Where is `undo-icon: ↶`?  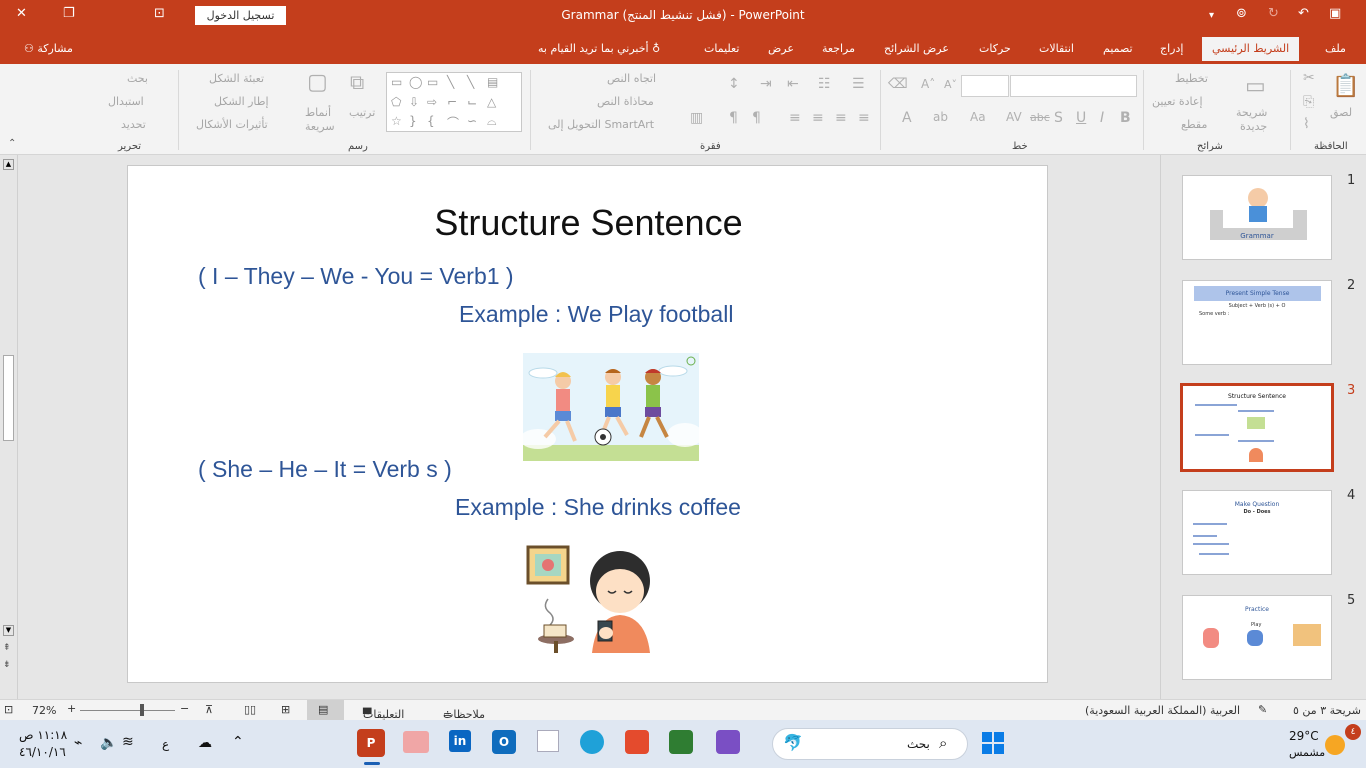
undo-icon: ↶ is located at coordinates (1303, 13).